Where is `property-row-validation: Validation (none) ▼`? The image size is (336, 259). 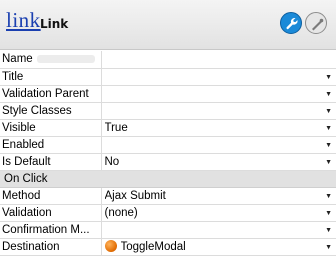 property-row-validation: Validation (none) ▼ is located at coordinates (168, 213).